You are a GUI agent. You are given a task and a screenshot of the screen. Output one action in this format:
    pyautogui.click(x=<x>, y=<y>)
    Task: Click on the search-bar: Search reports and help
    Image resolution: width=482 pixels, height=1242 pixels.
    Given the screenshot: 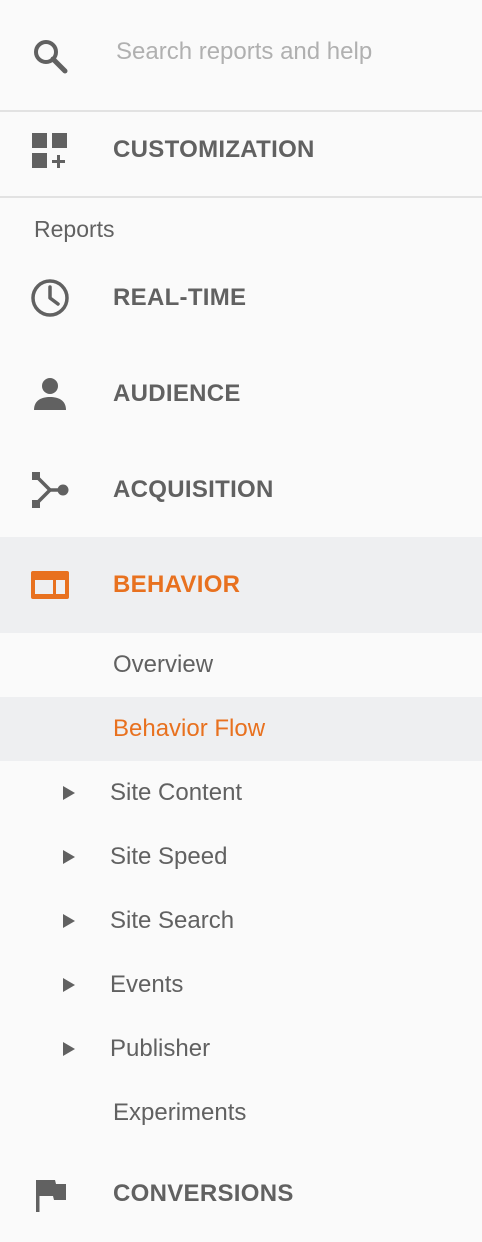 What is the action you would take?
    pyautogui.click(x=241, y=56)
    